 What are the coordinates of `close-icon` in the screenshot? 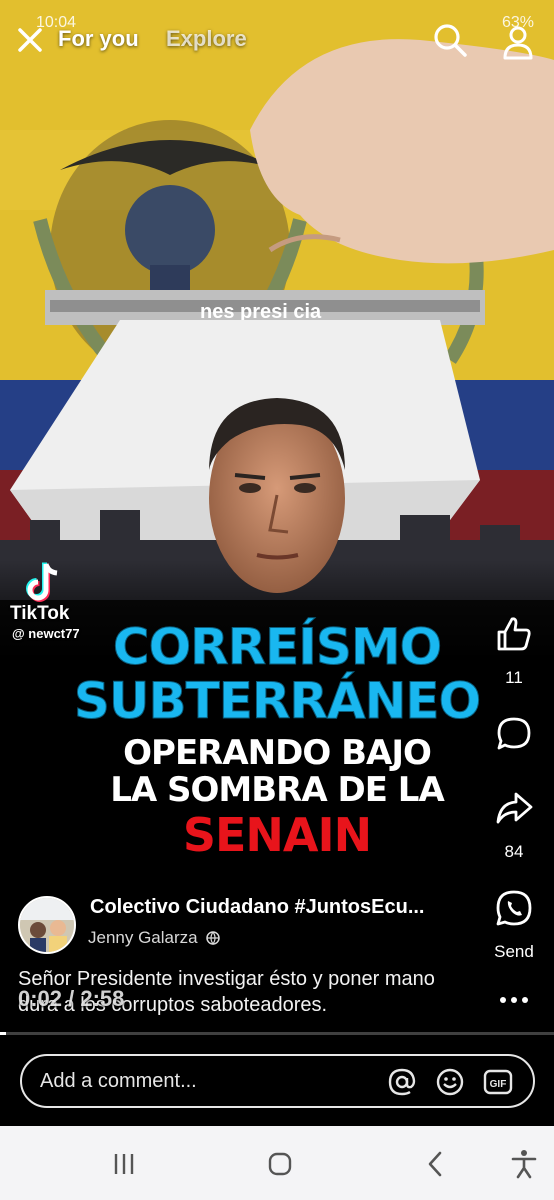 It's located at (30, 40).